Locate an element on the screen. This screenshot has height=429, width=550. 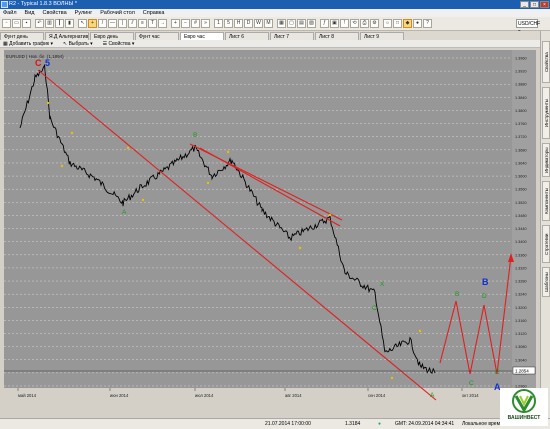
menu-view: Вид is located at coordinates (30, 13).